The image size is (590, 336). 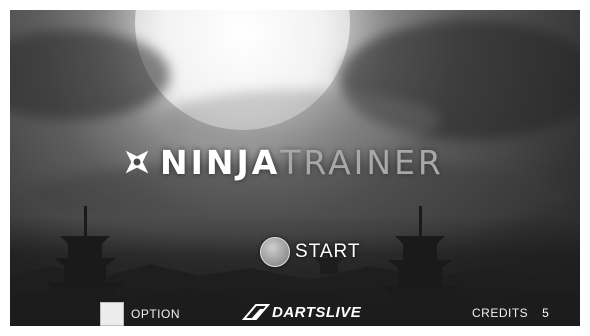 I want to click on logo-trainer-text: TRAINER, so click(x=362, y=162).